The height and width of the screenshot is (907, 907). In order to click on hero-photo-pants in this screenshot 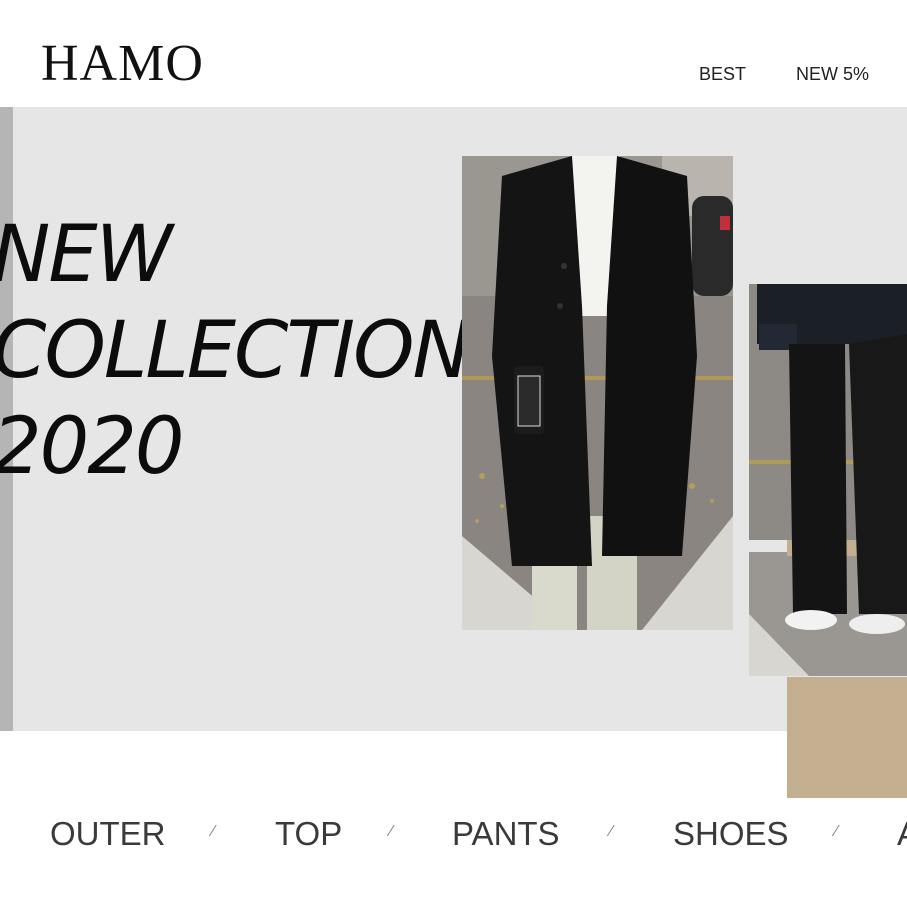, I will do `click(828, 480)`.